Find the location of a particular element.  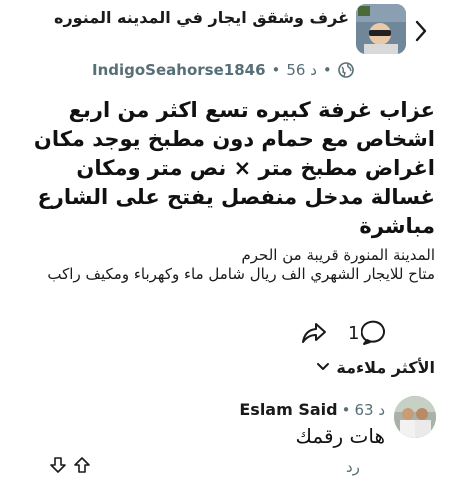

sort-label: الأكثر ملاءمة is located at coordinates (385, 367).